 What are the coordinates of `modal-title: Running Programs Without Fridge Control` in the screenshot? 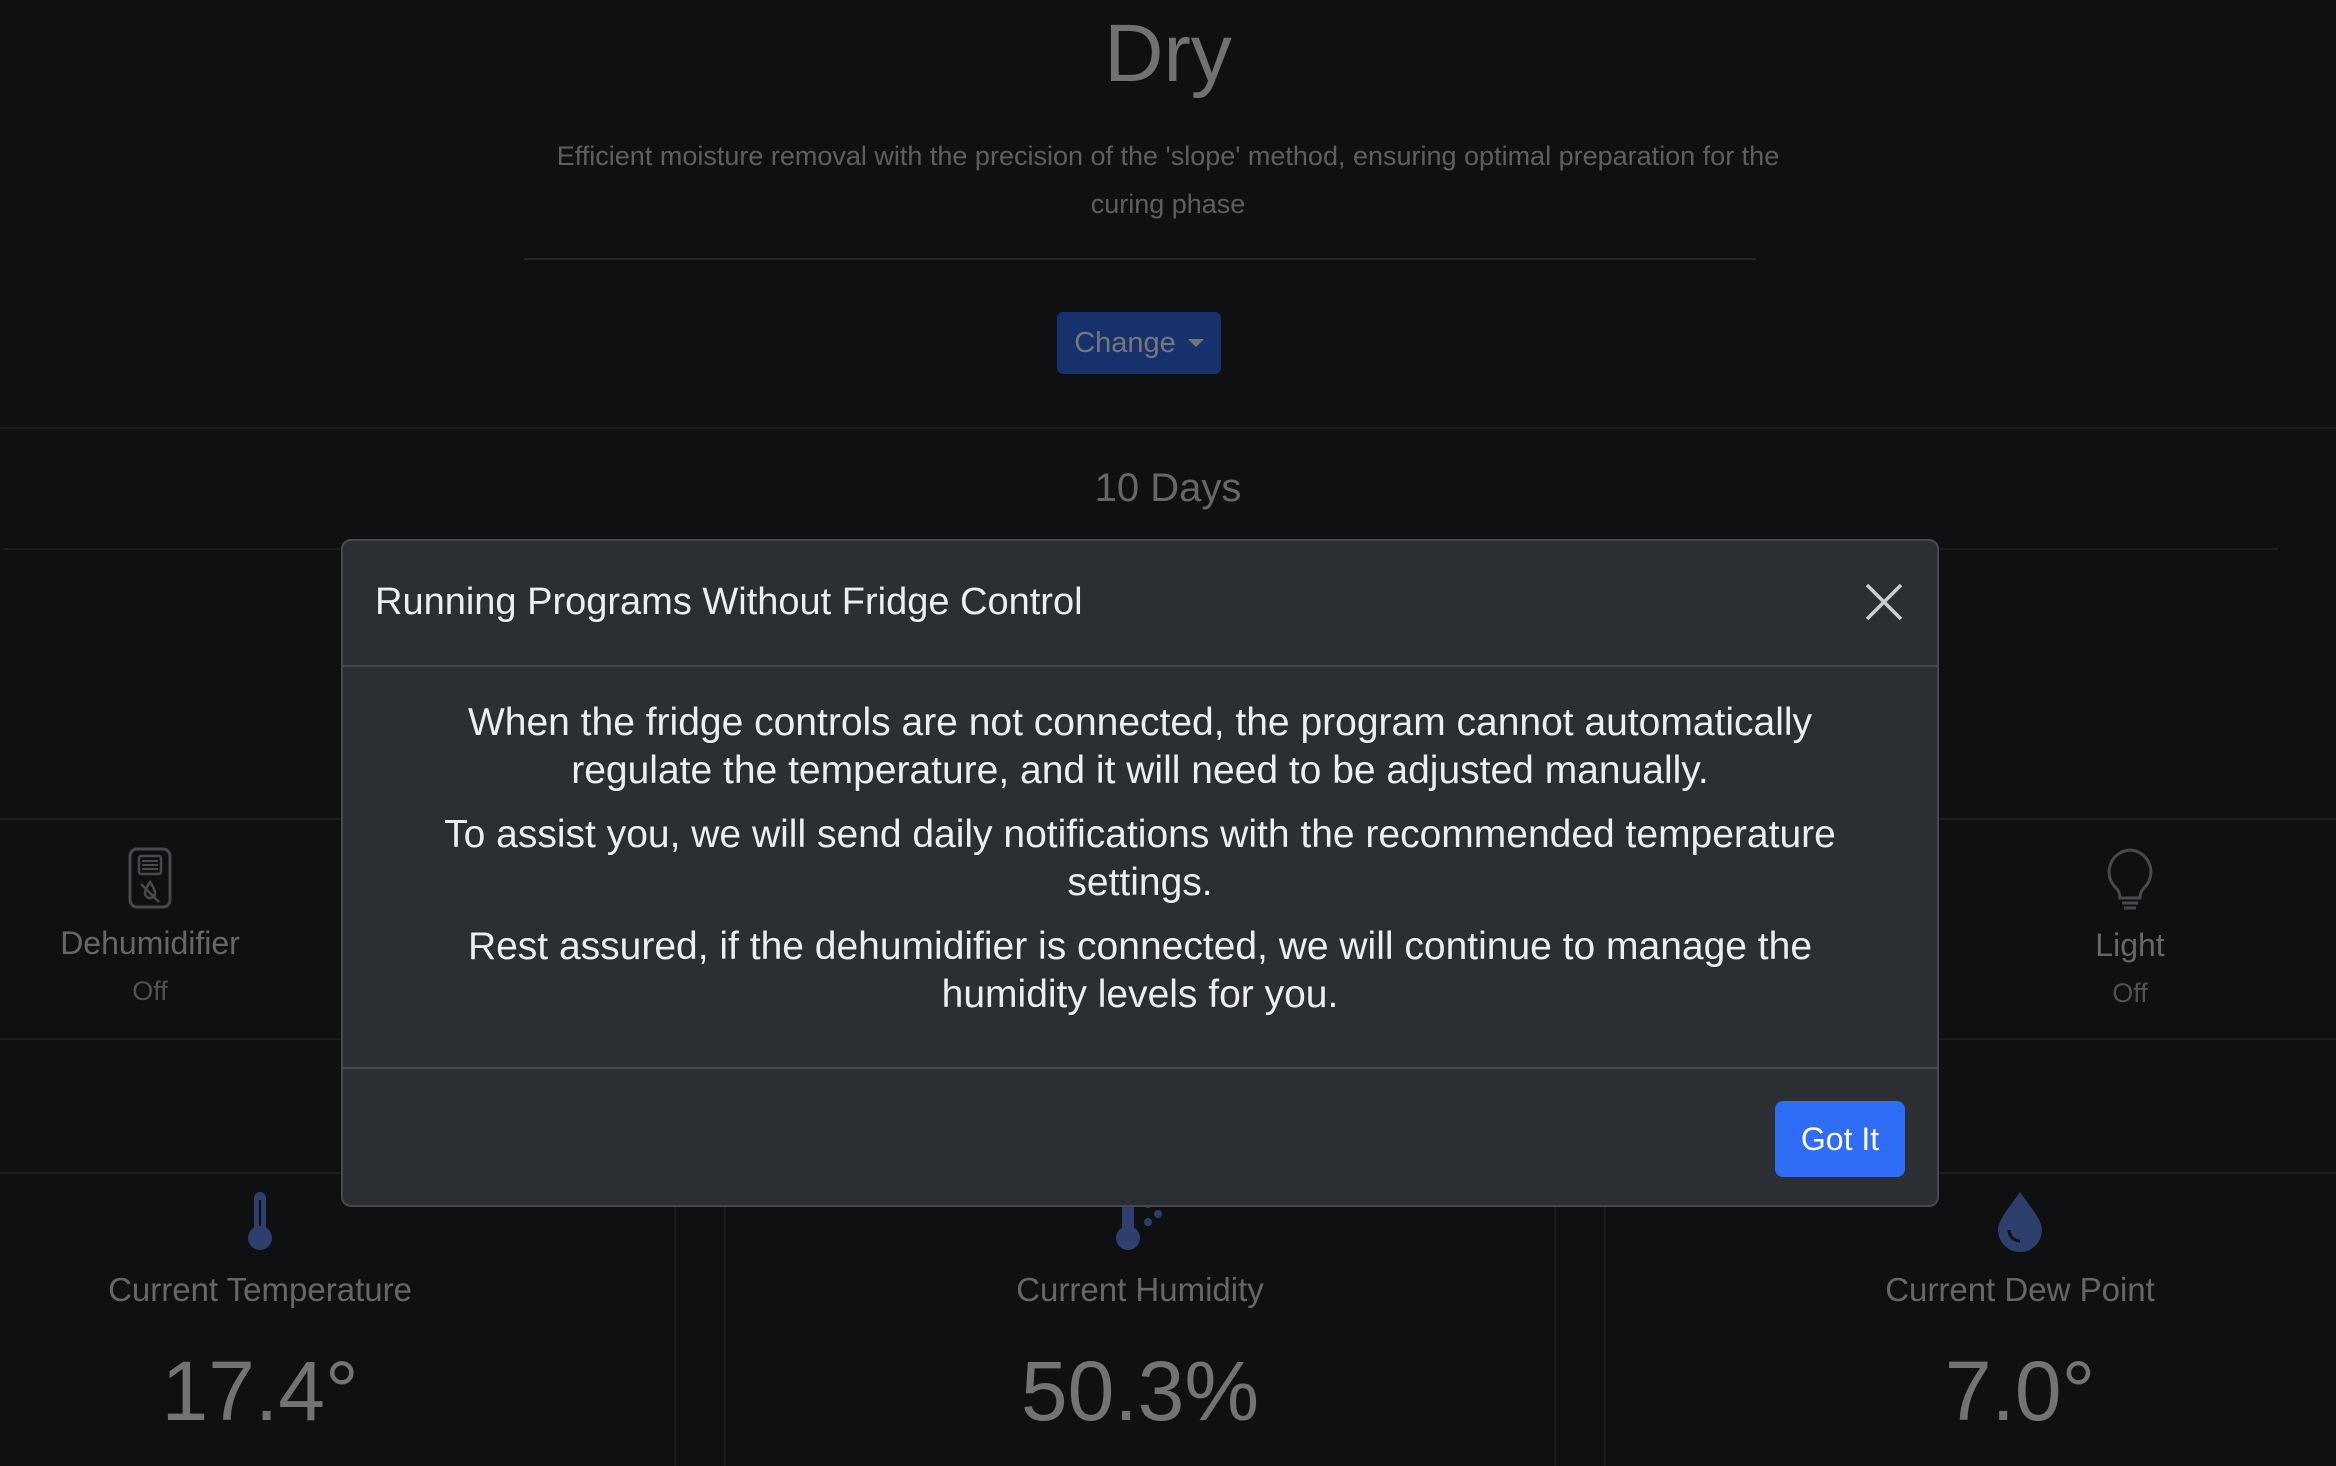 It's located at (729, 602).